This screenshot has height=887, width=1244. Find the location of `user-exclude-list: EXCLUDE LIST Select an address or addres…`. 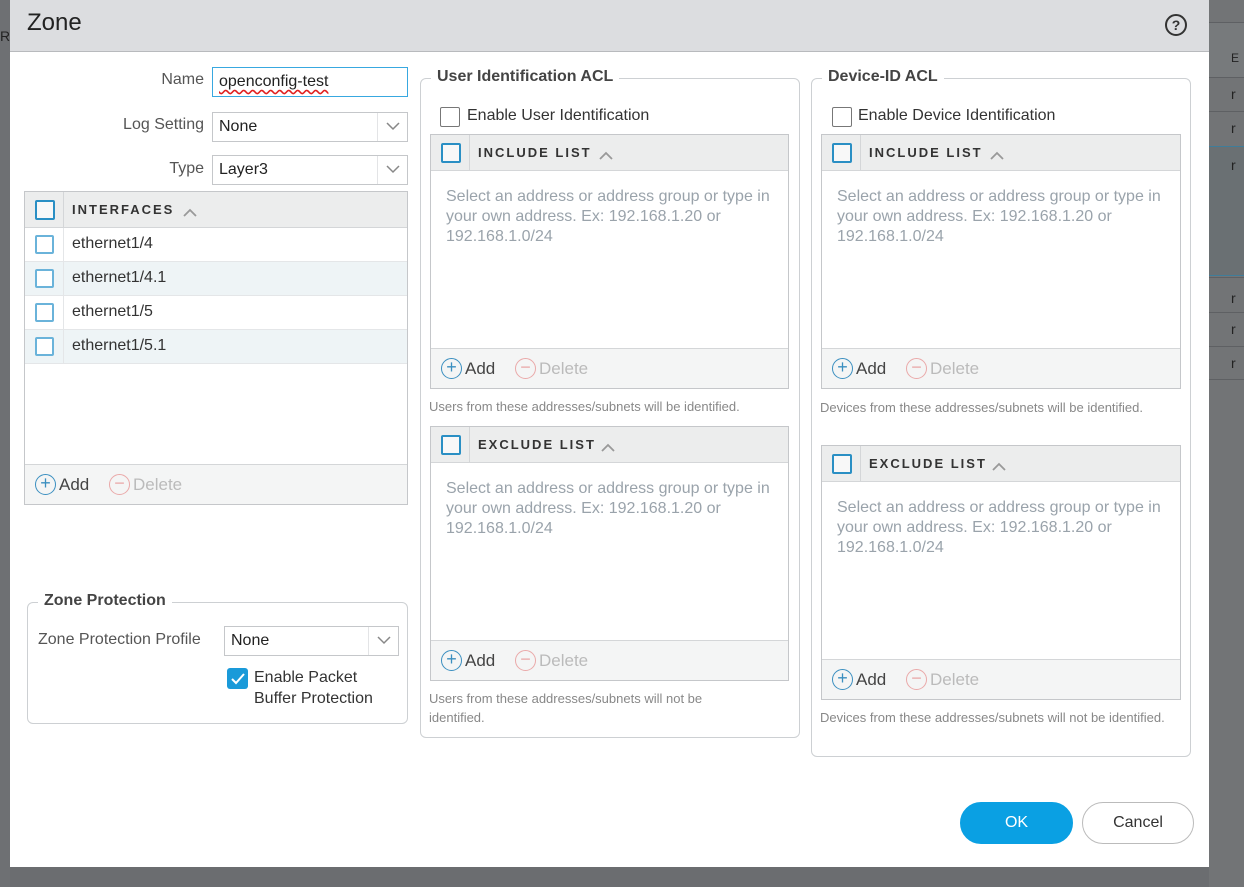

user-exclude-list: EXCLUDE LIST Select an address or addres… is located at coordinates (609, 553).